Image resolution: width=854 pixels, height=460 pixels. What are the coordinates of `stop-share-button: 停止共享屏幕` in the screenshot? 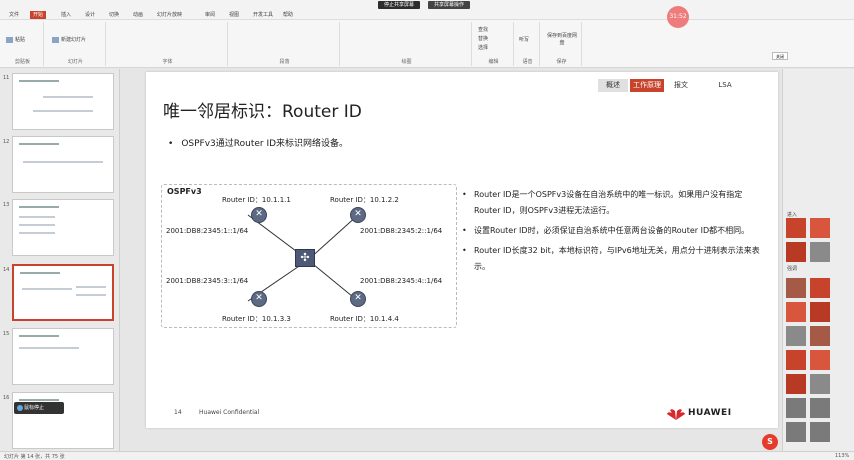 It's located at (399, 5).